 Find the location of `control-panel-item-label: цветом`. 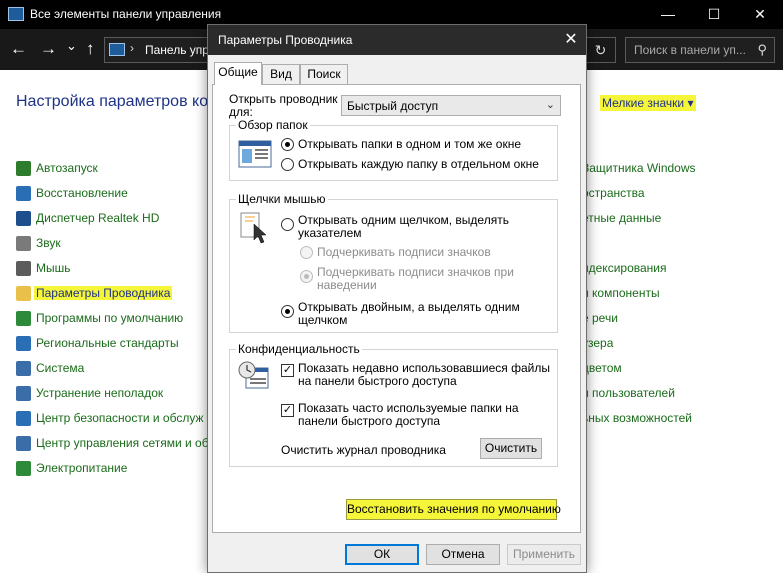

control-panel-item-label: цветом is located at coordinates (602, 370).